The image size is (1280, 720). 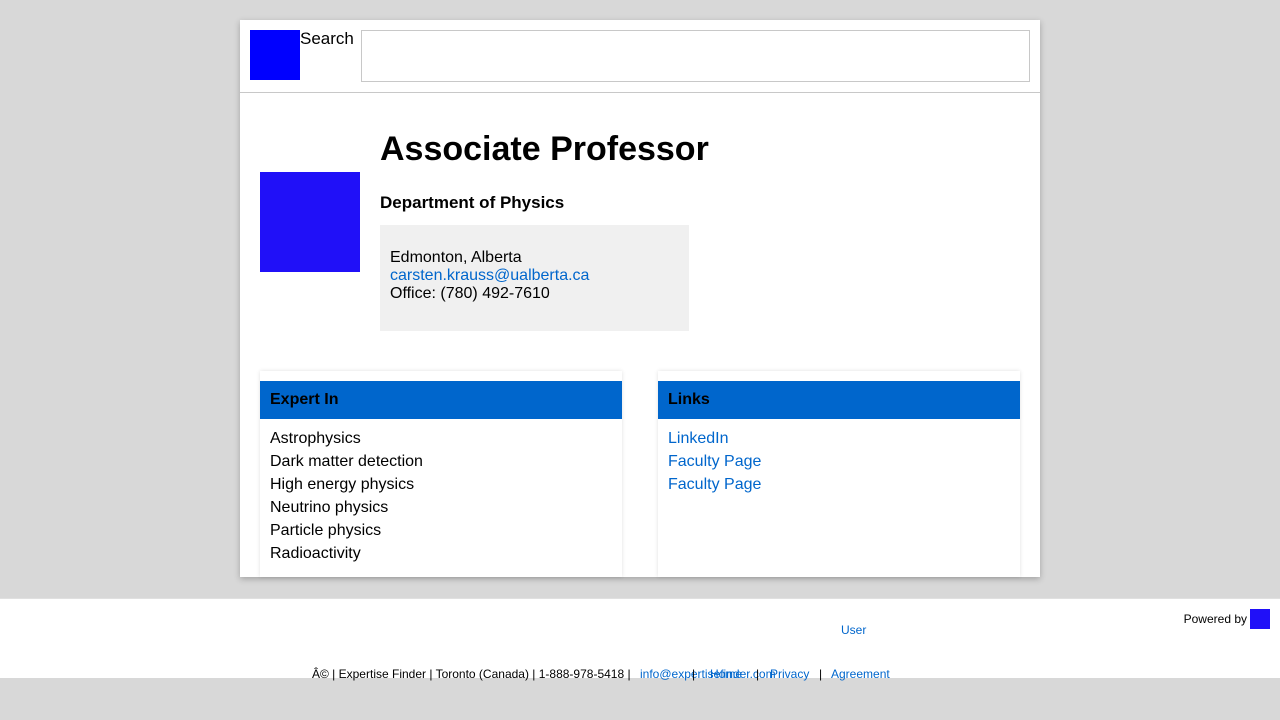 I want to click on search-bar: Search, so click(x=640, y=56).